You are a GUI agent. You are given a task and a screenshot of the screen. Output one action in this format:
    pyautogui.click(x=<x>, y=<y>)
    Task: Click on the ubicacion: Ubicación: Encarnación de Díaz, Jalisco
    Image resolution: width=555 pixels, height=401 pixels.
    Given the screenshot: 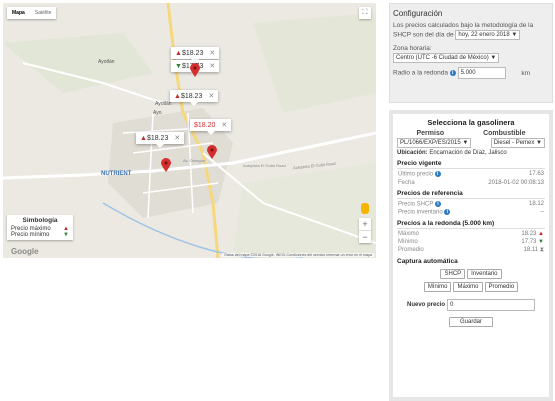 What is the action you would take?
    pyautogui.click(x=471, y=153)
    